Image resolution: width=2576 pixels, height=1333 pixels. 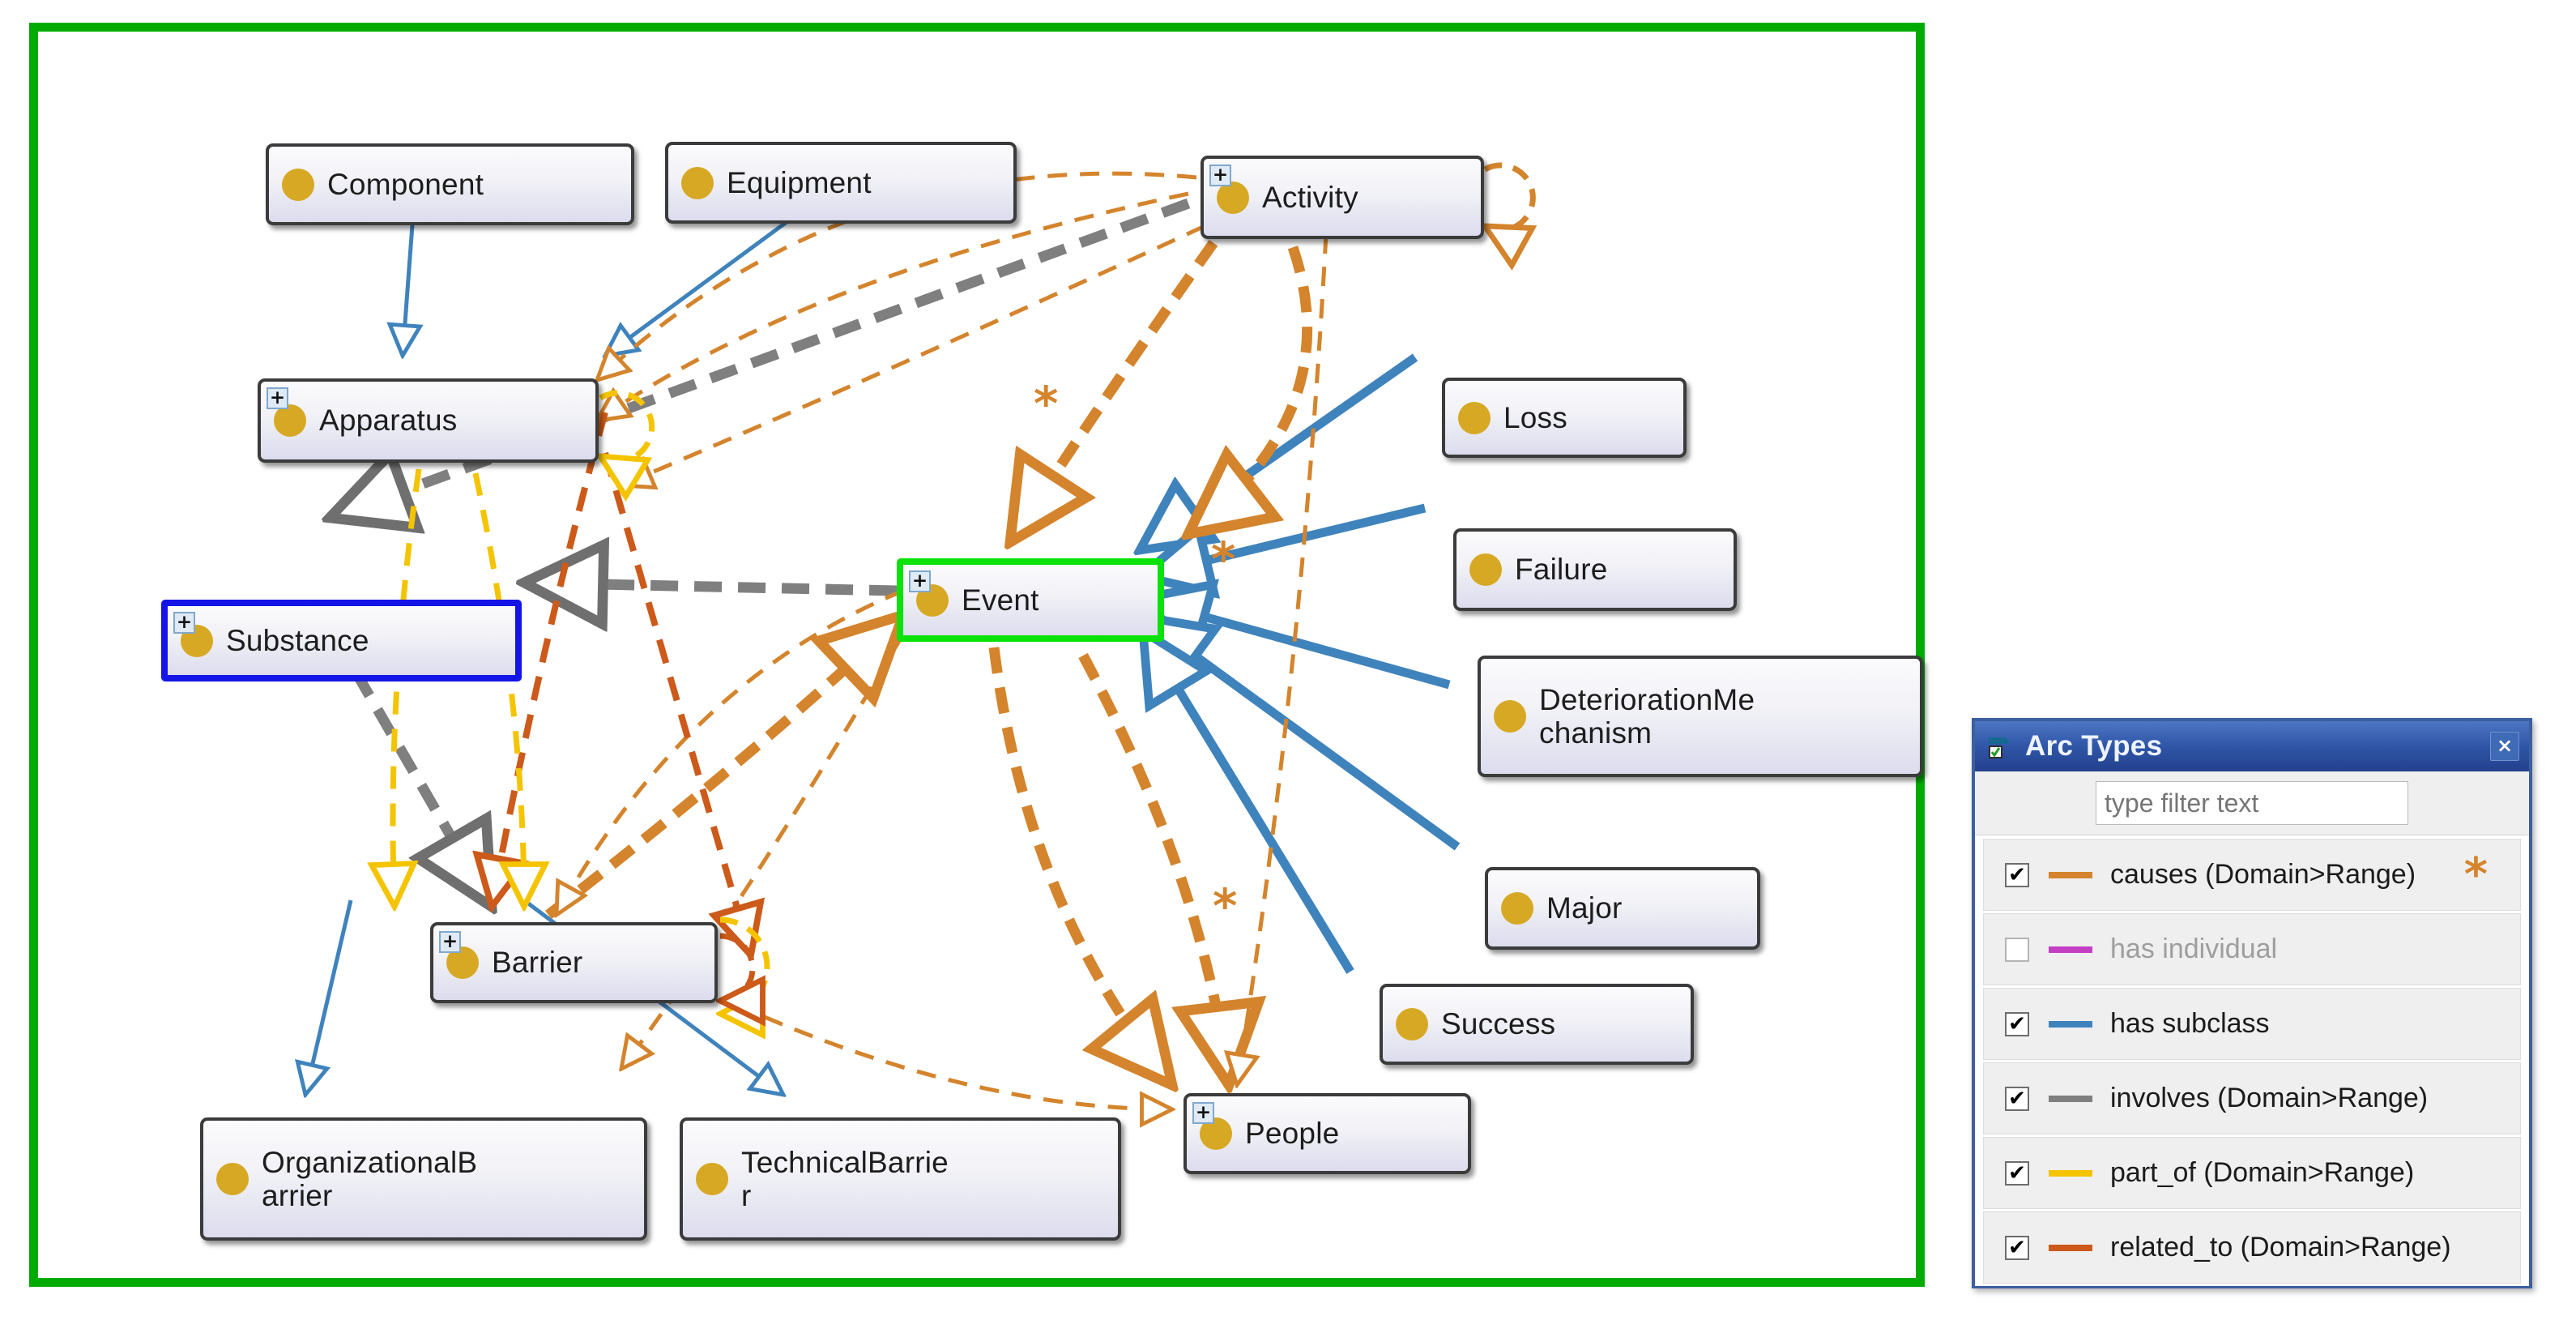 What do you see at coordinates (2000, 746) in the screenshot?
I see `arc-types-view-icon` at bounding box center [2000, 746].